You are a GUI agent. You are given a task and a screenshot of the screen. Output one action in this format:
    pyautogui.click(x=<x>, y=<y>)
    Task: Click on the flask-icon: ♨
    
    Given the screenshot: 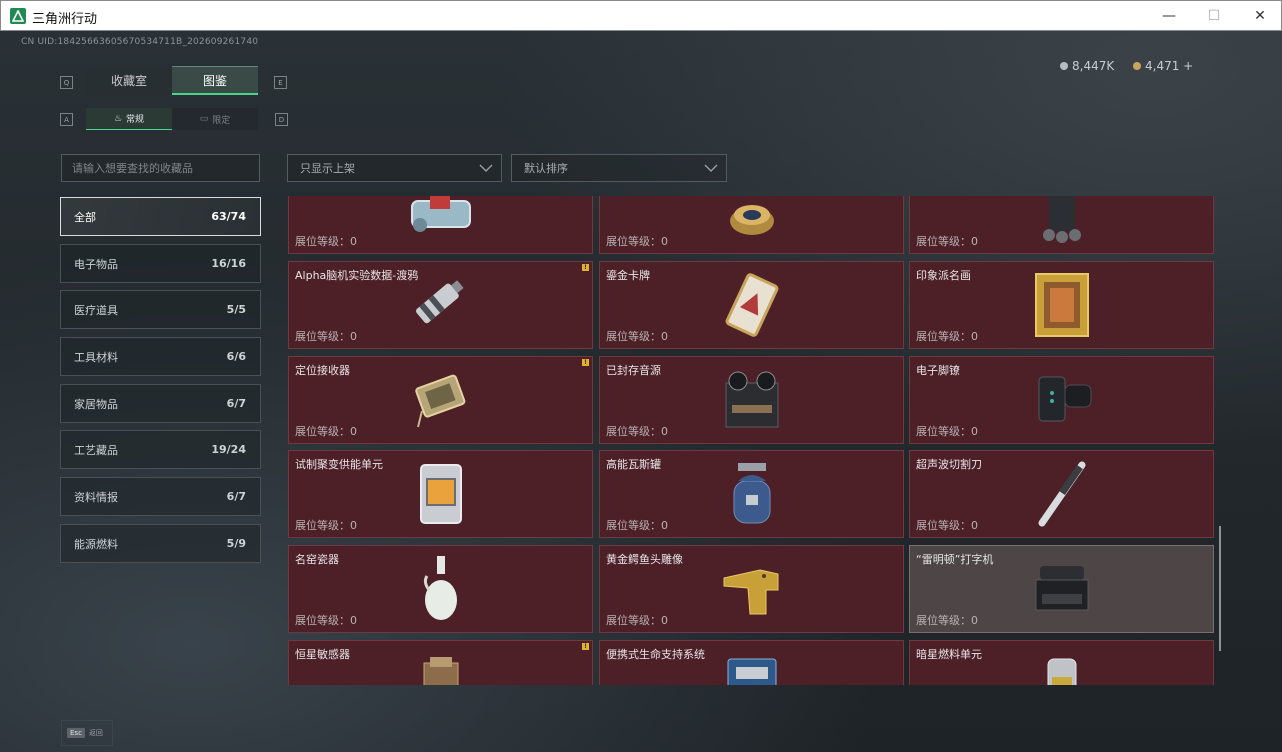 What is the action you would take?
    pyautogui.click(x=118, y=118)
    